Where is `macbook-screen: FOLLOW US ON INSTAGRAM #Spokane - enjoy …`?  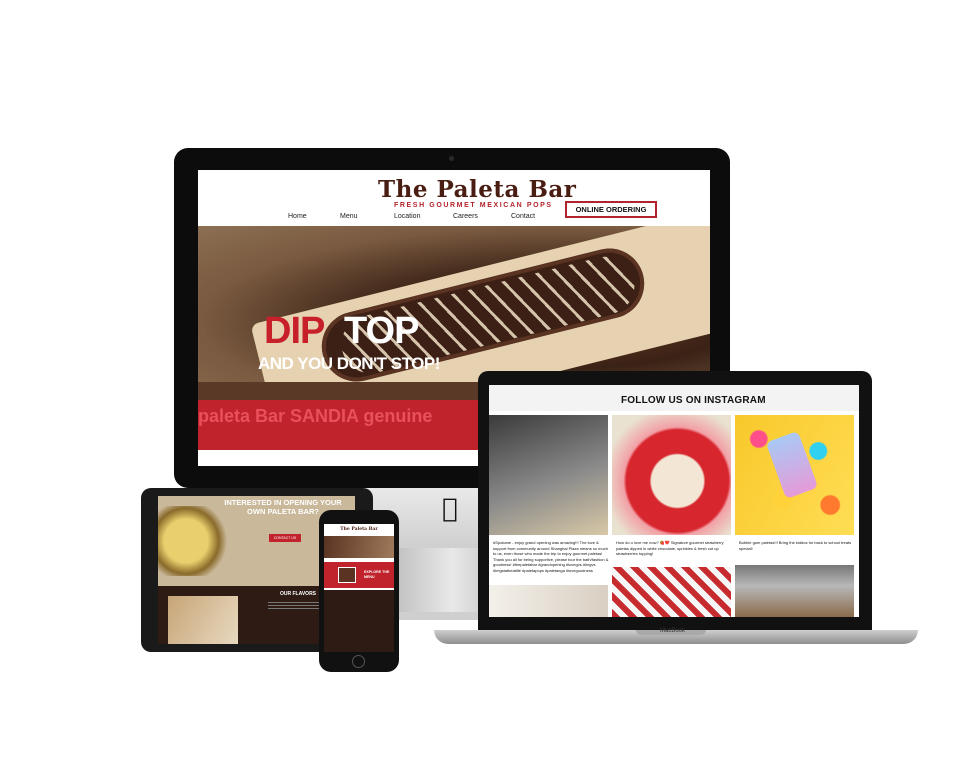
macbook-screen: FOLLOW US ON INSTAGRAM #Spokane - enjoy … is located at coordinates (674, 501).